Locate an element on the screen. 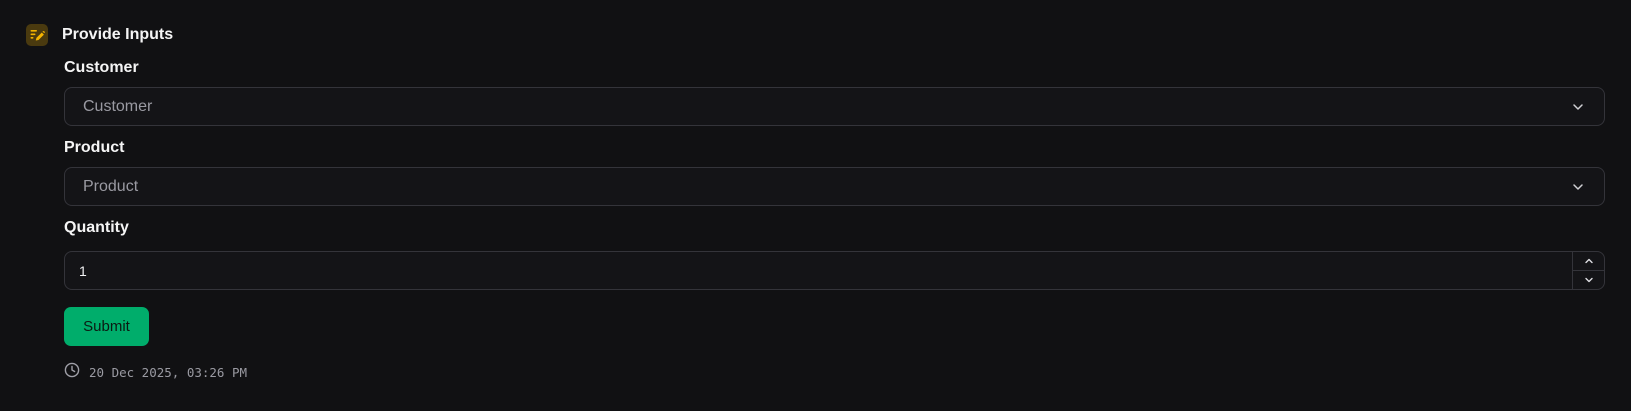 The width and height of the screenshot is (1631, 411). product-select-value: Product is located at coordinates (111, 186).